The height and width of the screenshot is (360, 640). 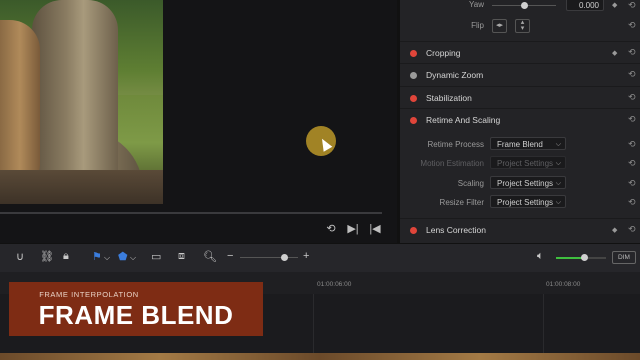 What do you see at coordinates (477, 25) in the screenshot?
I see `flip-label: Flip` at bounding box center [477, 25].